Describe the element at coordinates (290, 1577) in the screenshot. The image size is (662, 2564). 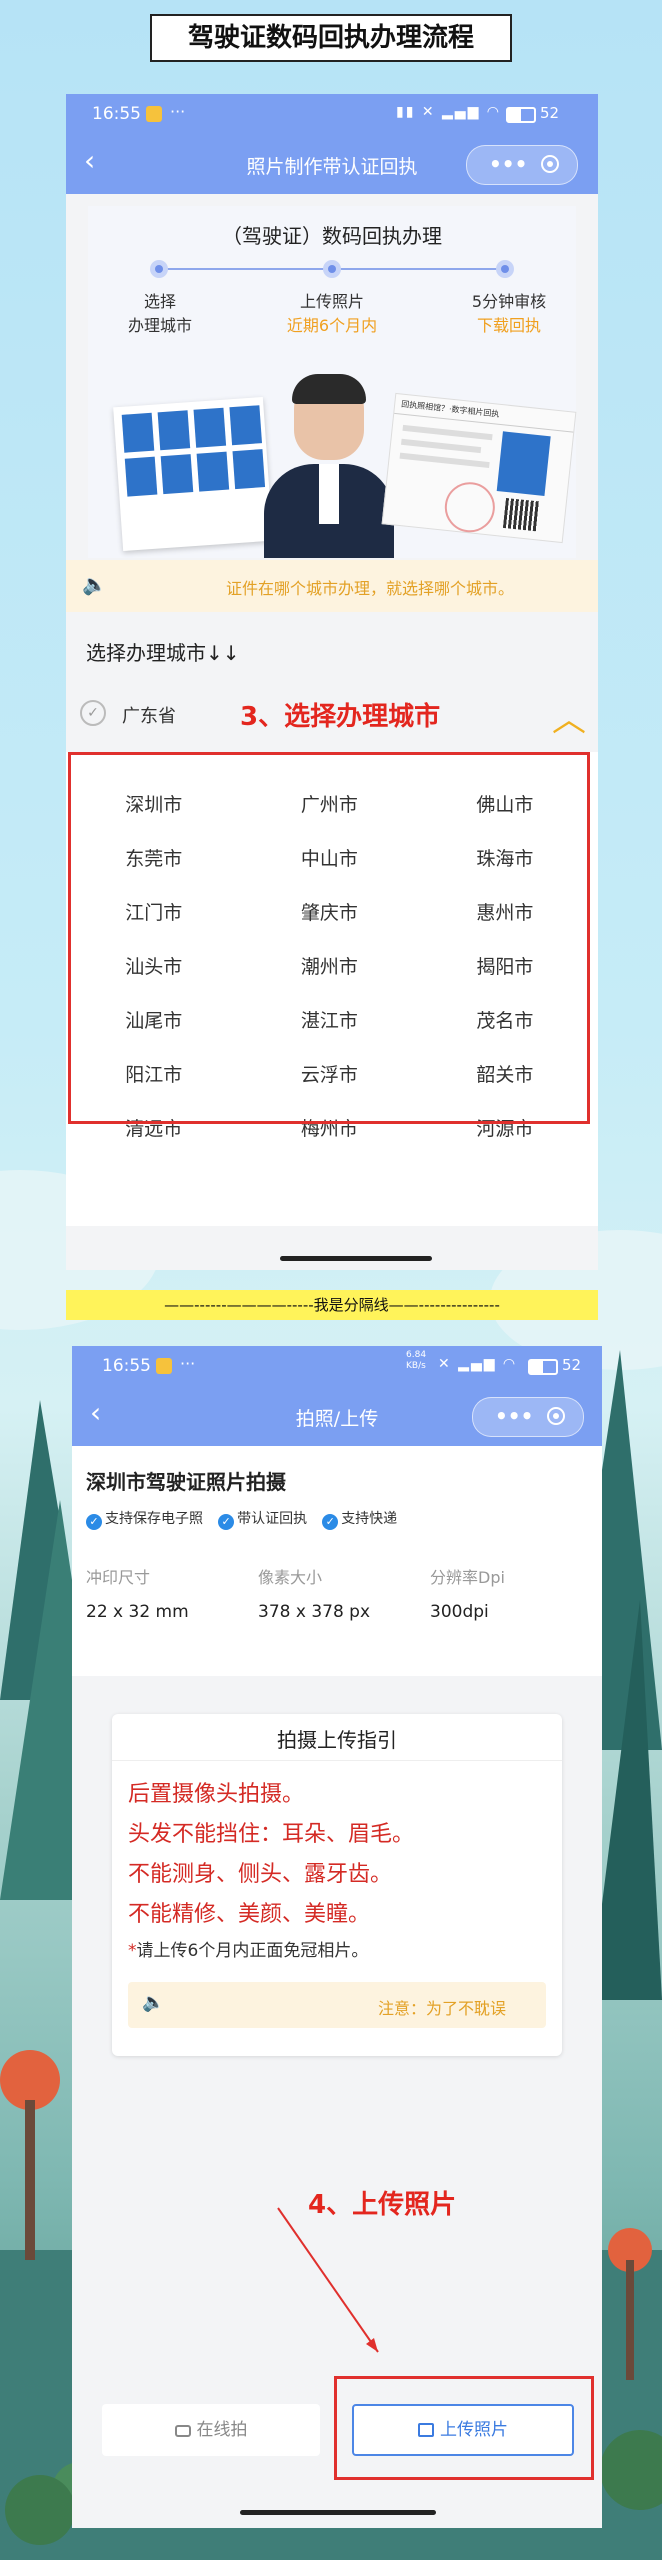
I see `spec-label: 像素大小` at that location.